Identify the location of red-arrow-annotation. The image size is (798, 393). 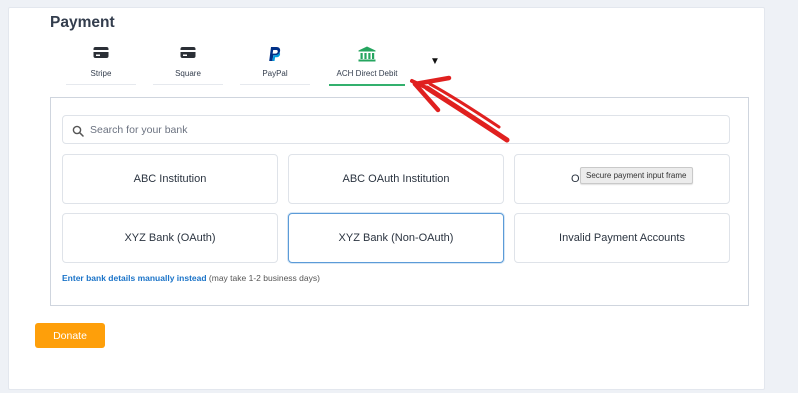
(460, 109).